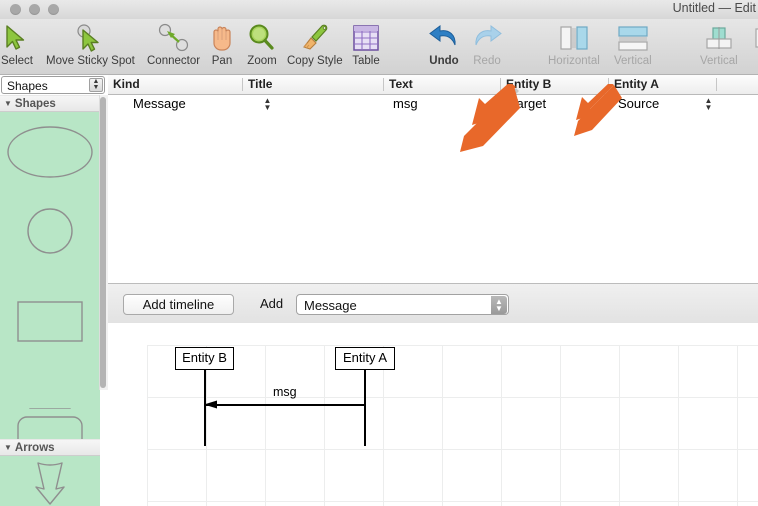  What do you see at coordinates (366, 38) in the screenshot?
I see `table-grid-icon` at bounding box center [366, 38].